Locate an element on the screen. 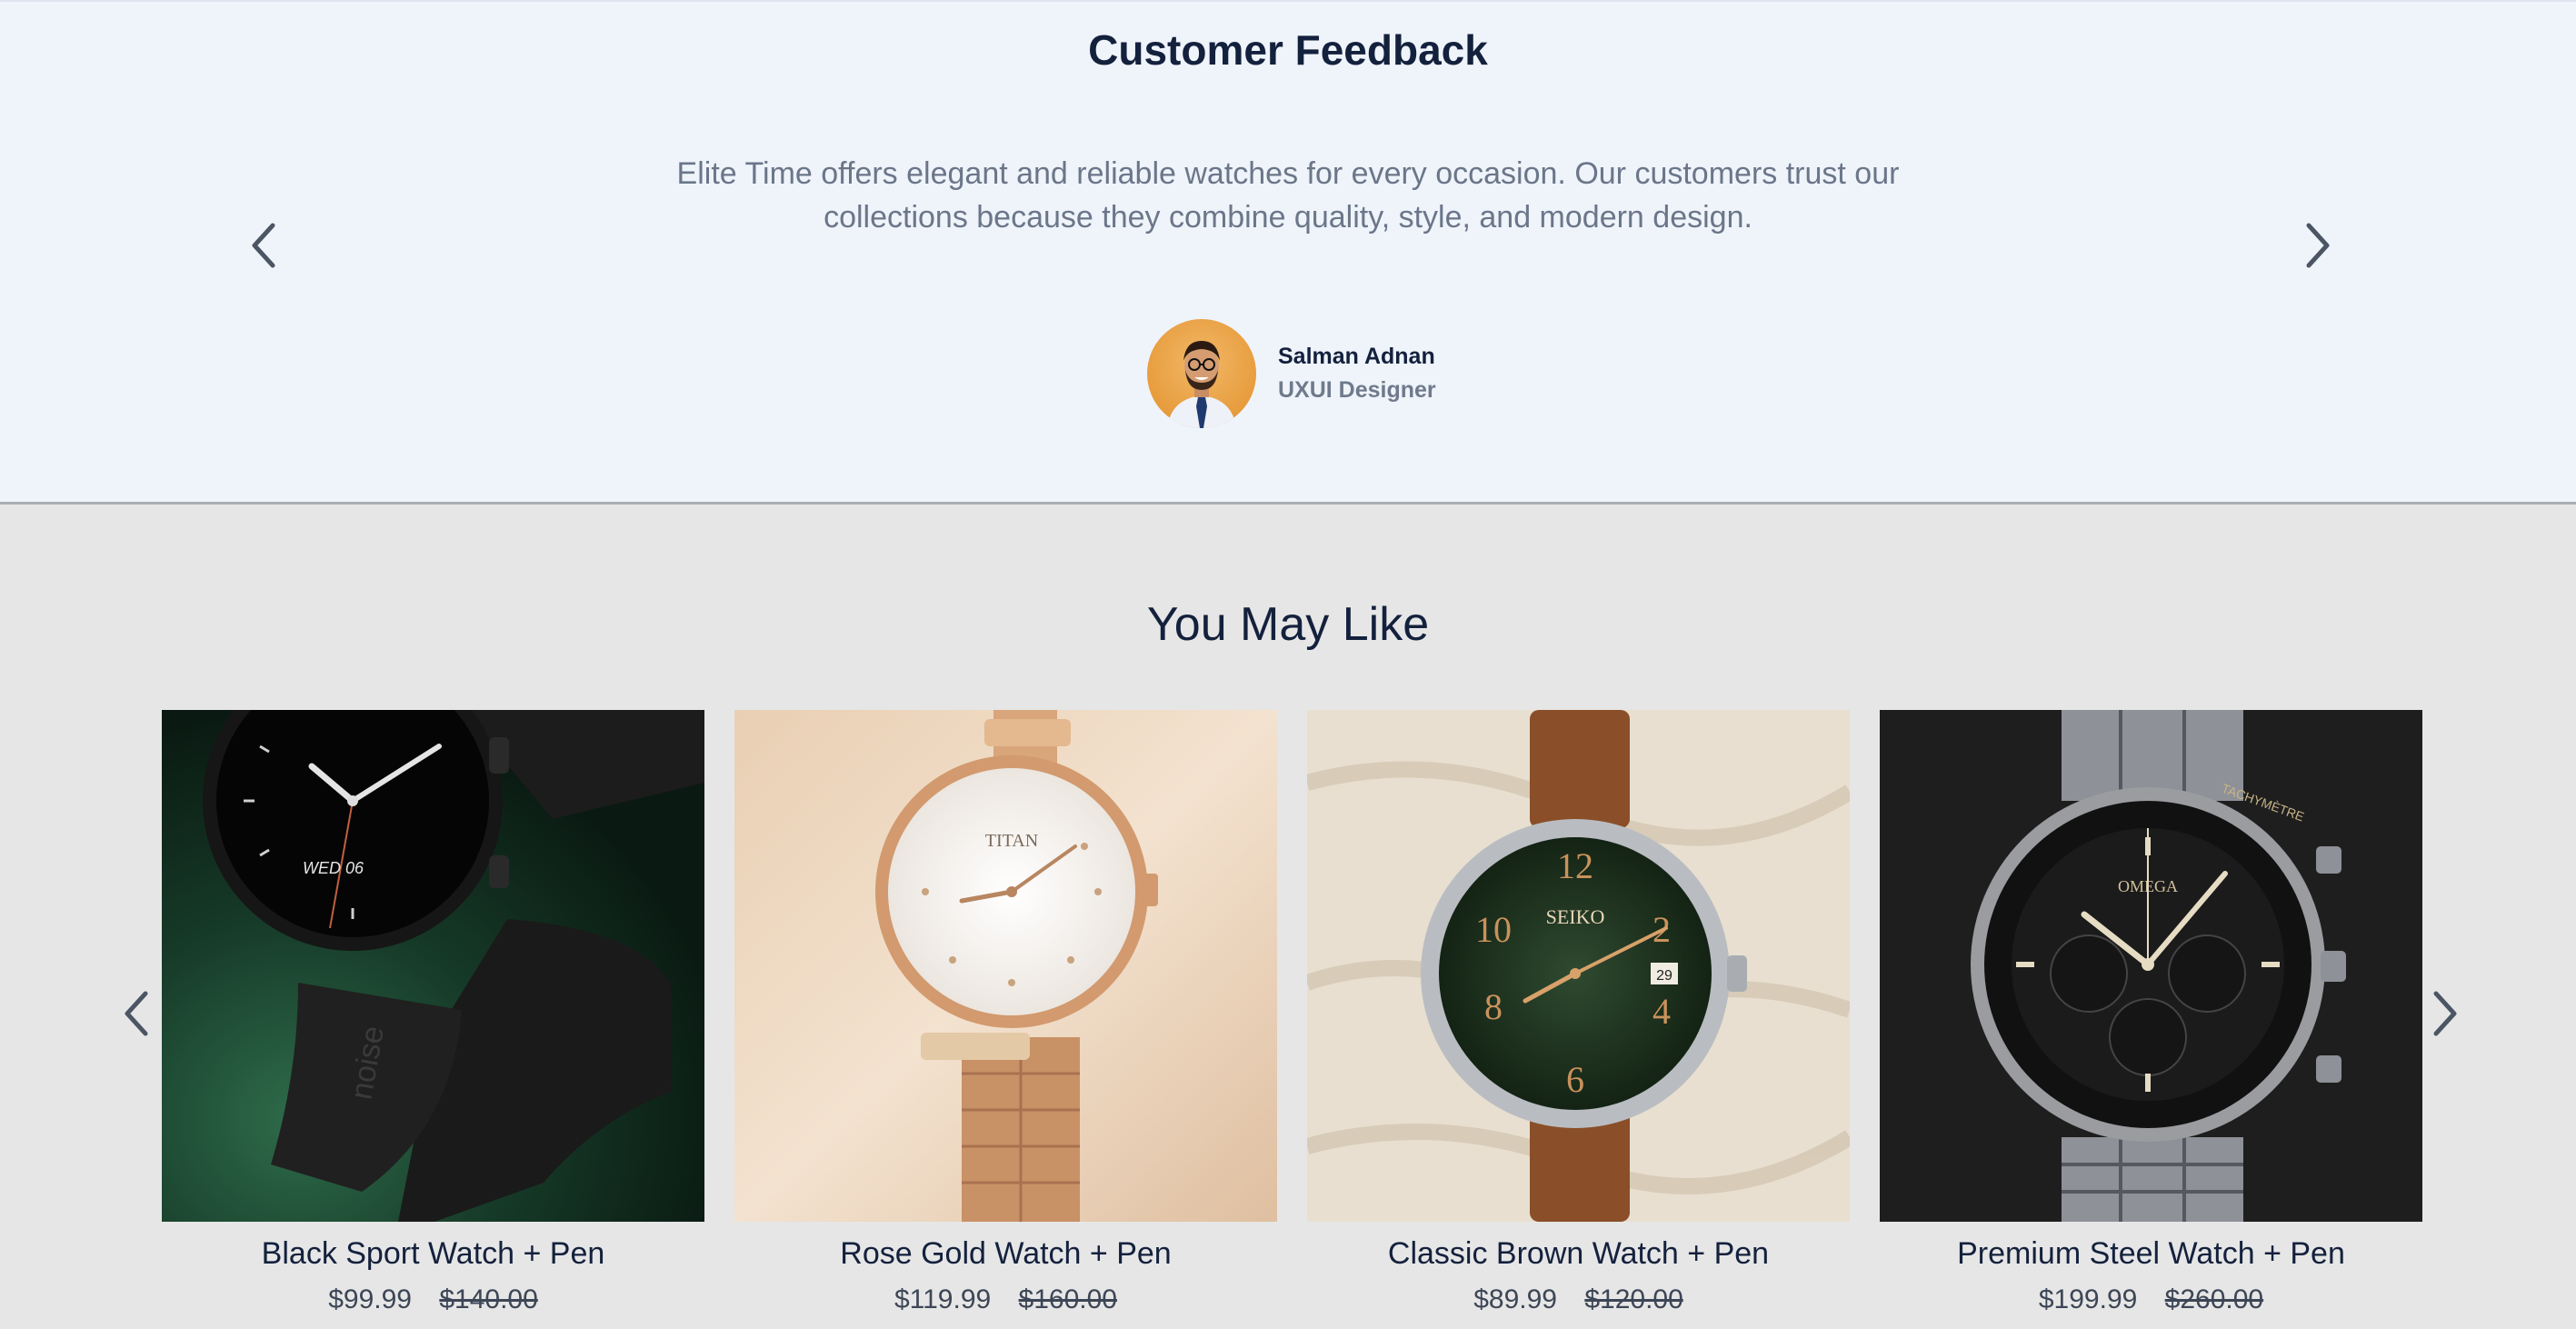 The height and width of the screenshot is (1329, 2576). author-role: UXUI Designer is located at coordinates (1357, 390).